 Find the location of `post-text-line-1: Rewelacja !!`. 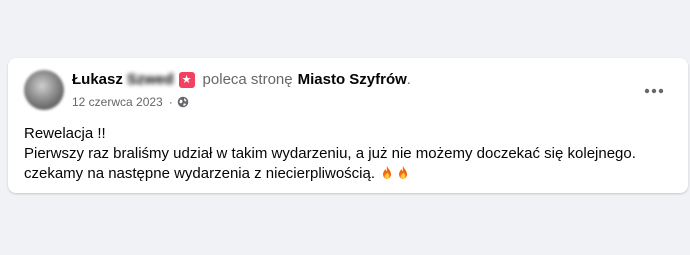

post-text-line-1: Rewelacja !! is located at coordinates (65, 133).